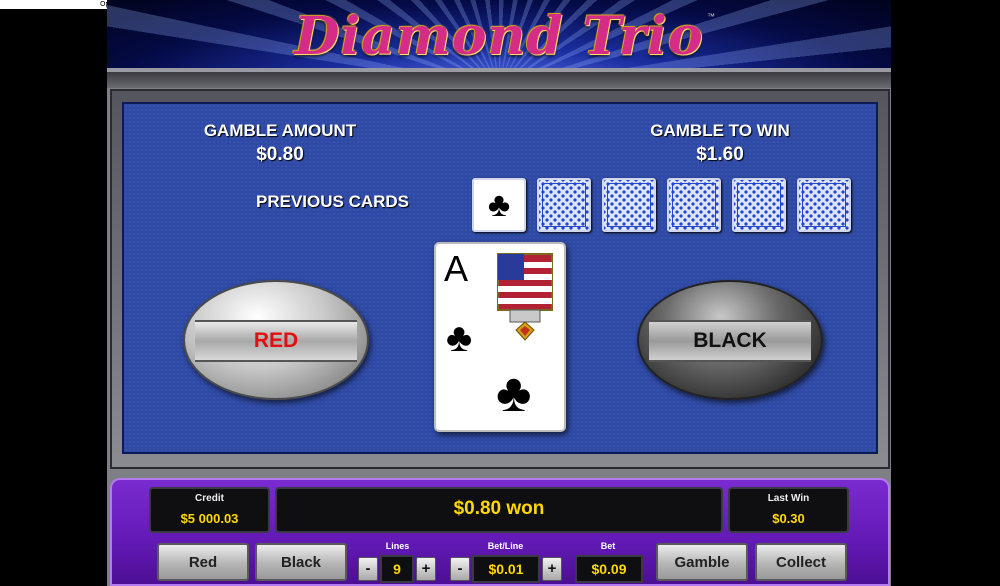  Describe the element at coordinates (209, 498) in the screenshot. I see `credit-label: Credit` at that location.